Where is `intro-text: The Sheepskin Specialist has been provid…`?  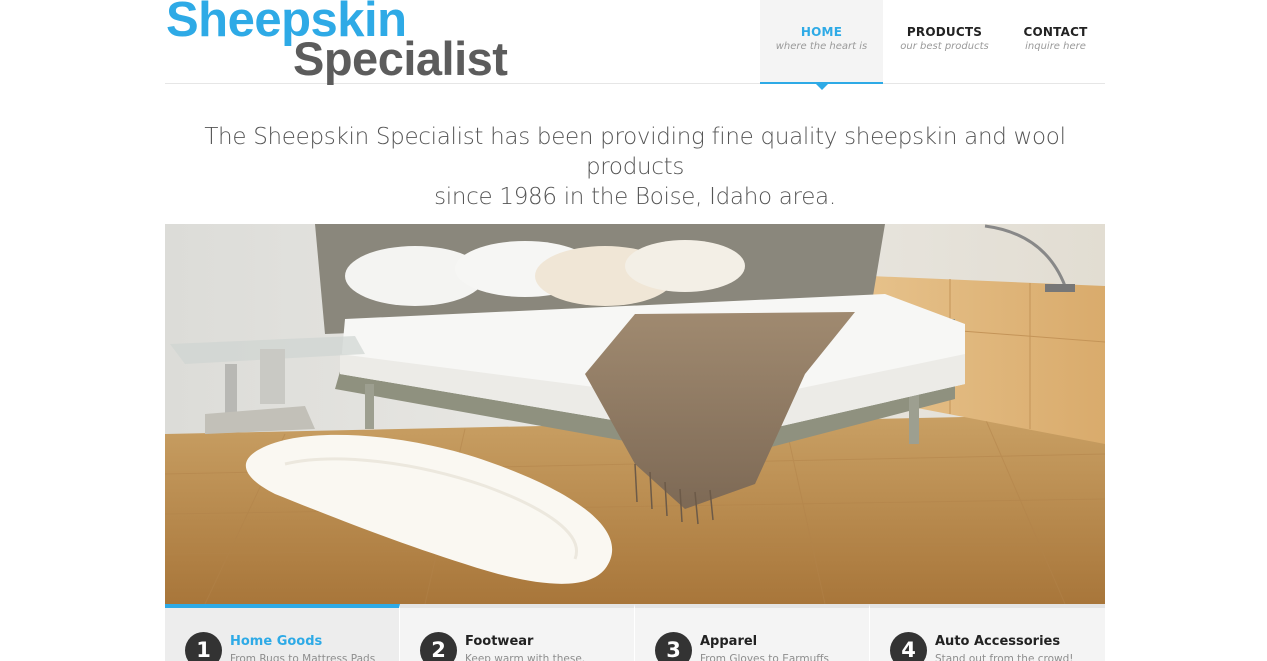 intro-text: The Sheepskin Specialist has been provid… is located at coordinates (635, 167).